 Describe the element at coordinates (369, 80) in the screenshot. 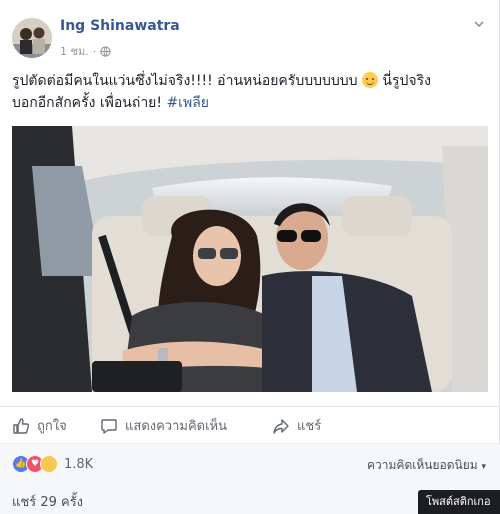

I see `smiling-face-emoji-icon` at that location.